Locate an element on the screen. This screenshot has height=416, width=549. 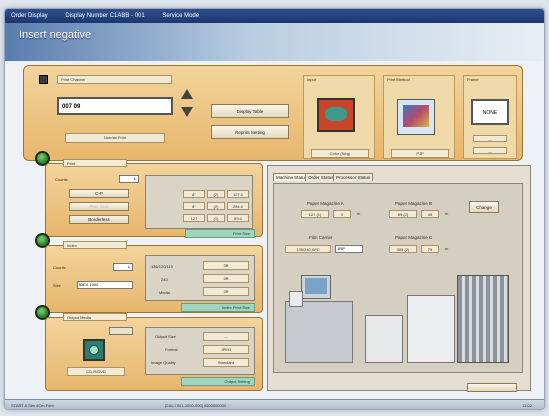
print-counts-label: Counts is located at coordinates (61, 179).